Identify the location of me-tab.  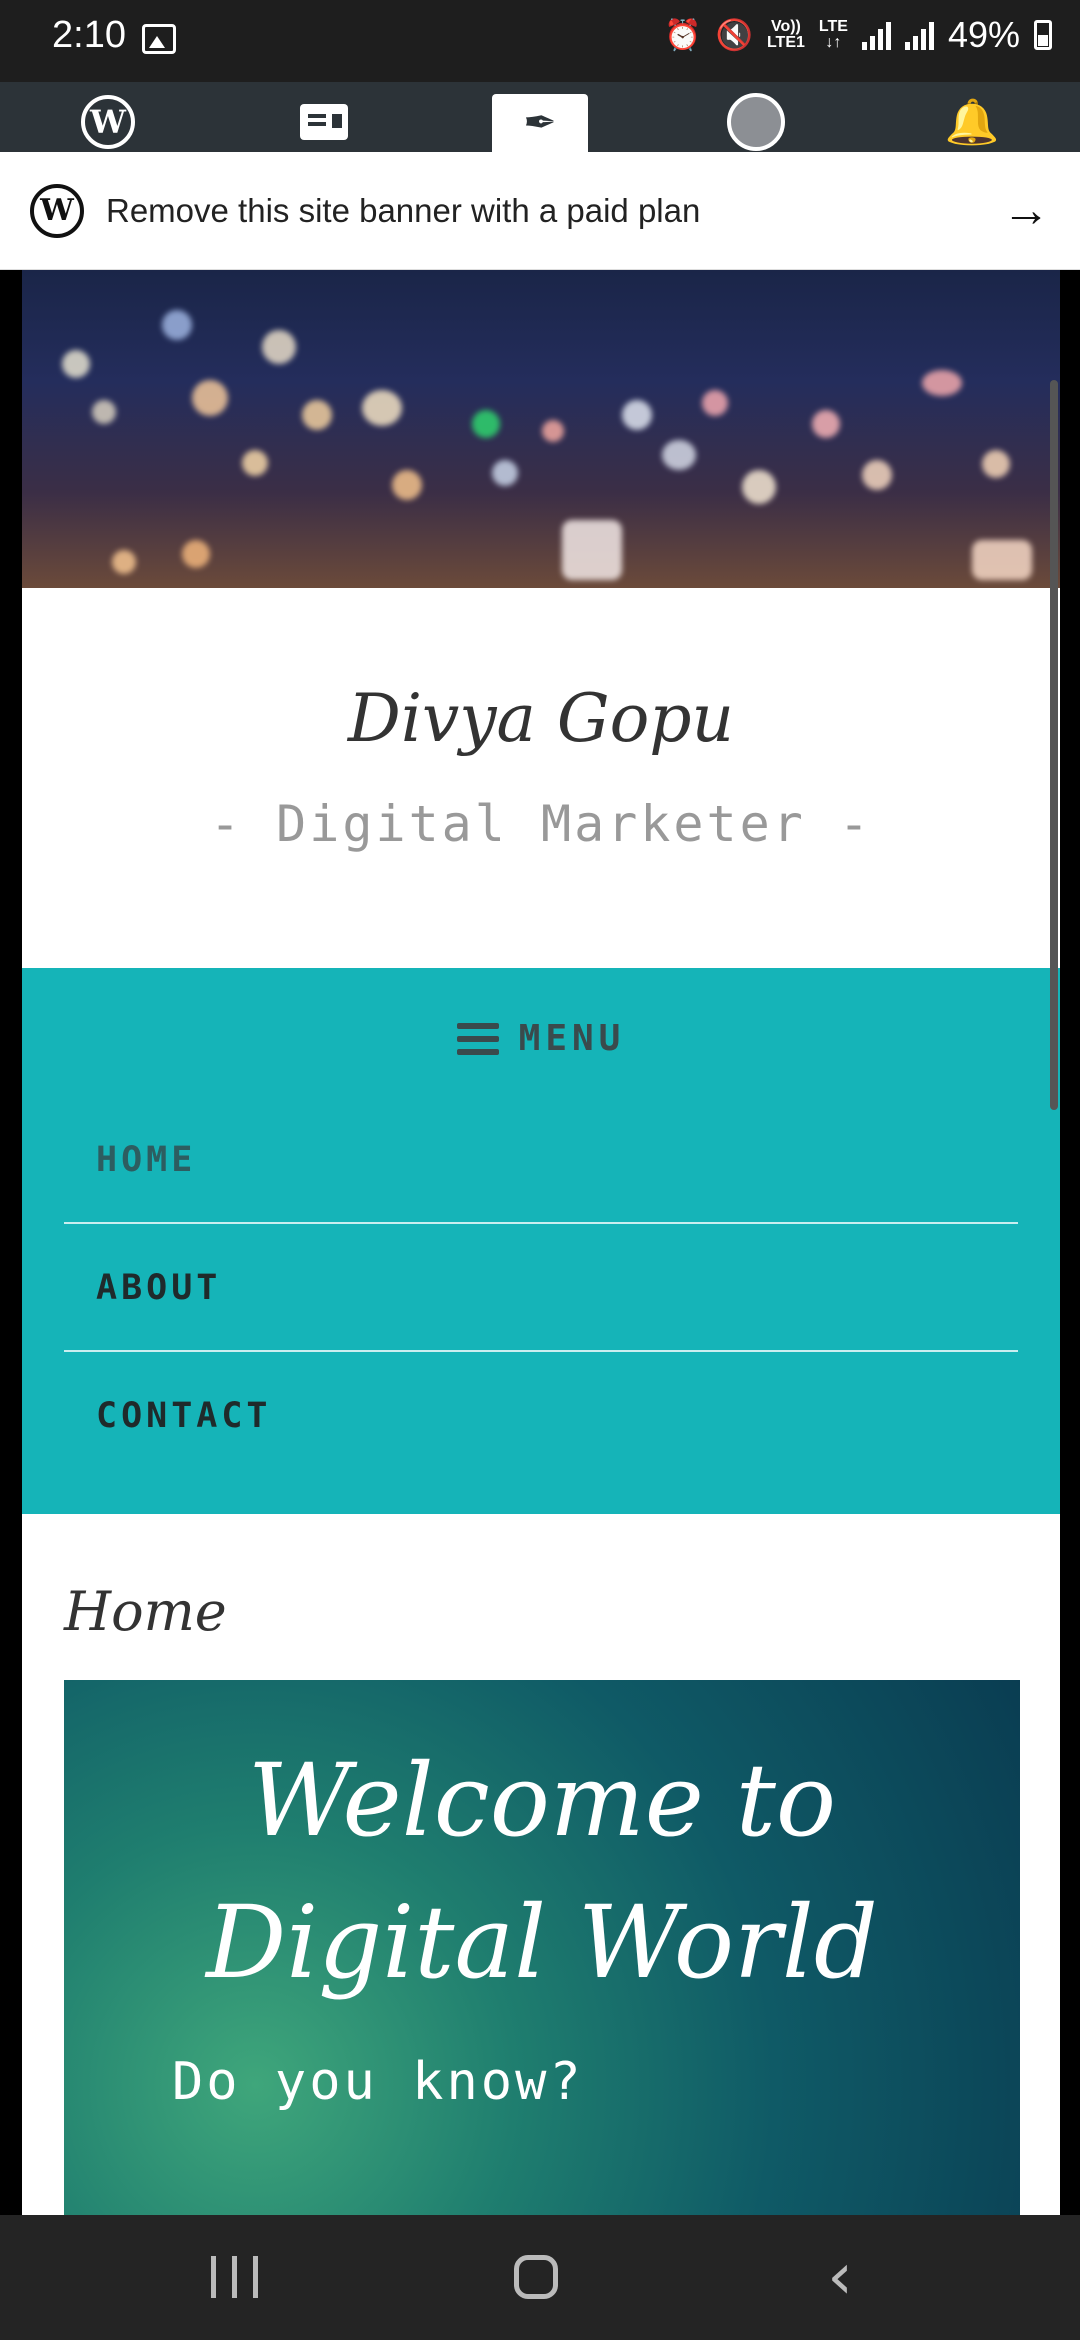
(756, 122).